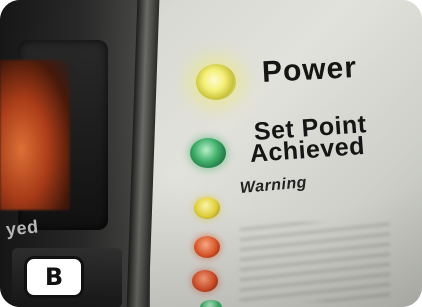  Describe the element at coordinates (216, 82) in the screenshot. I see `power-led` at that location.